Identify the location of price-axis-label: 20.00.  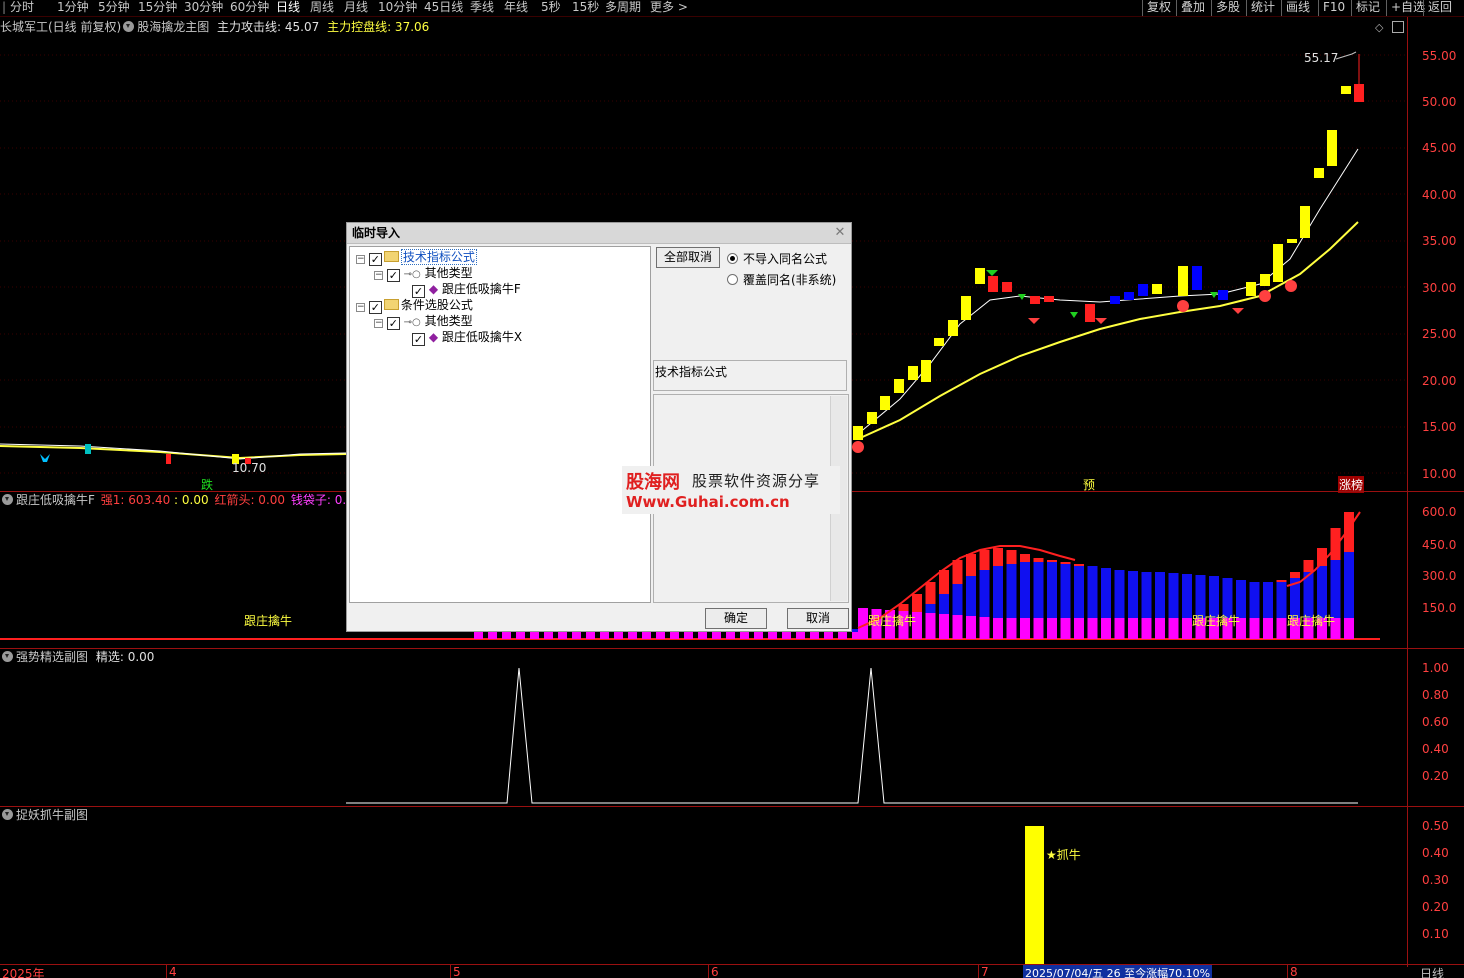
(1439, 381).